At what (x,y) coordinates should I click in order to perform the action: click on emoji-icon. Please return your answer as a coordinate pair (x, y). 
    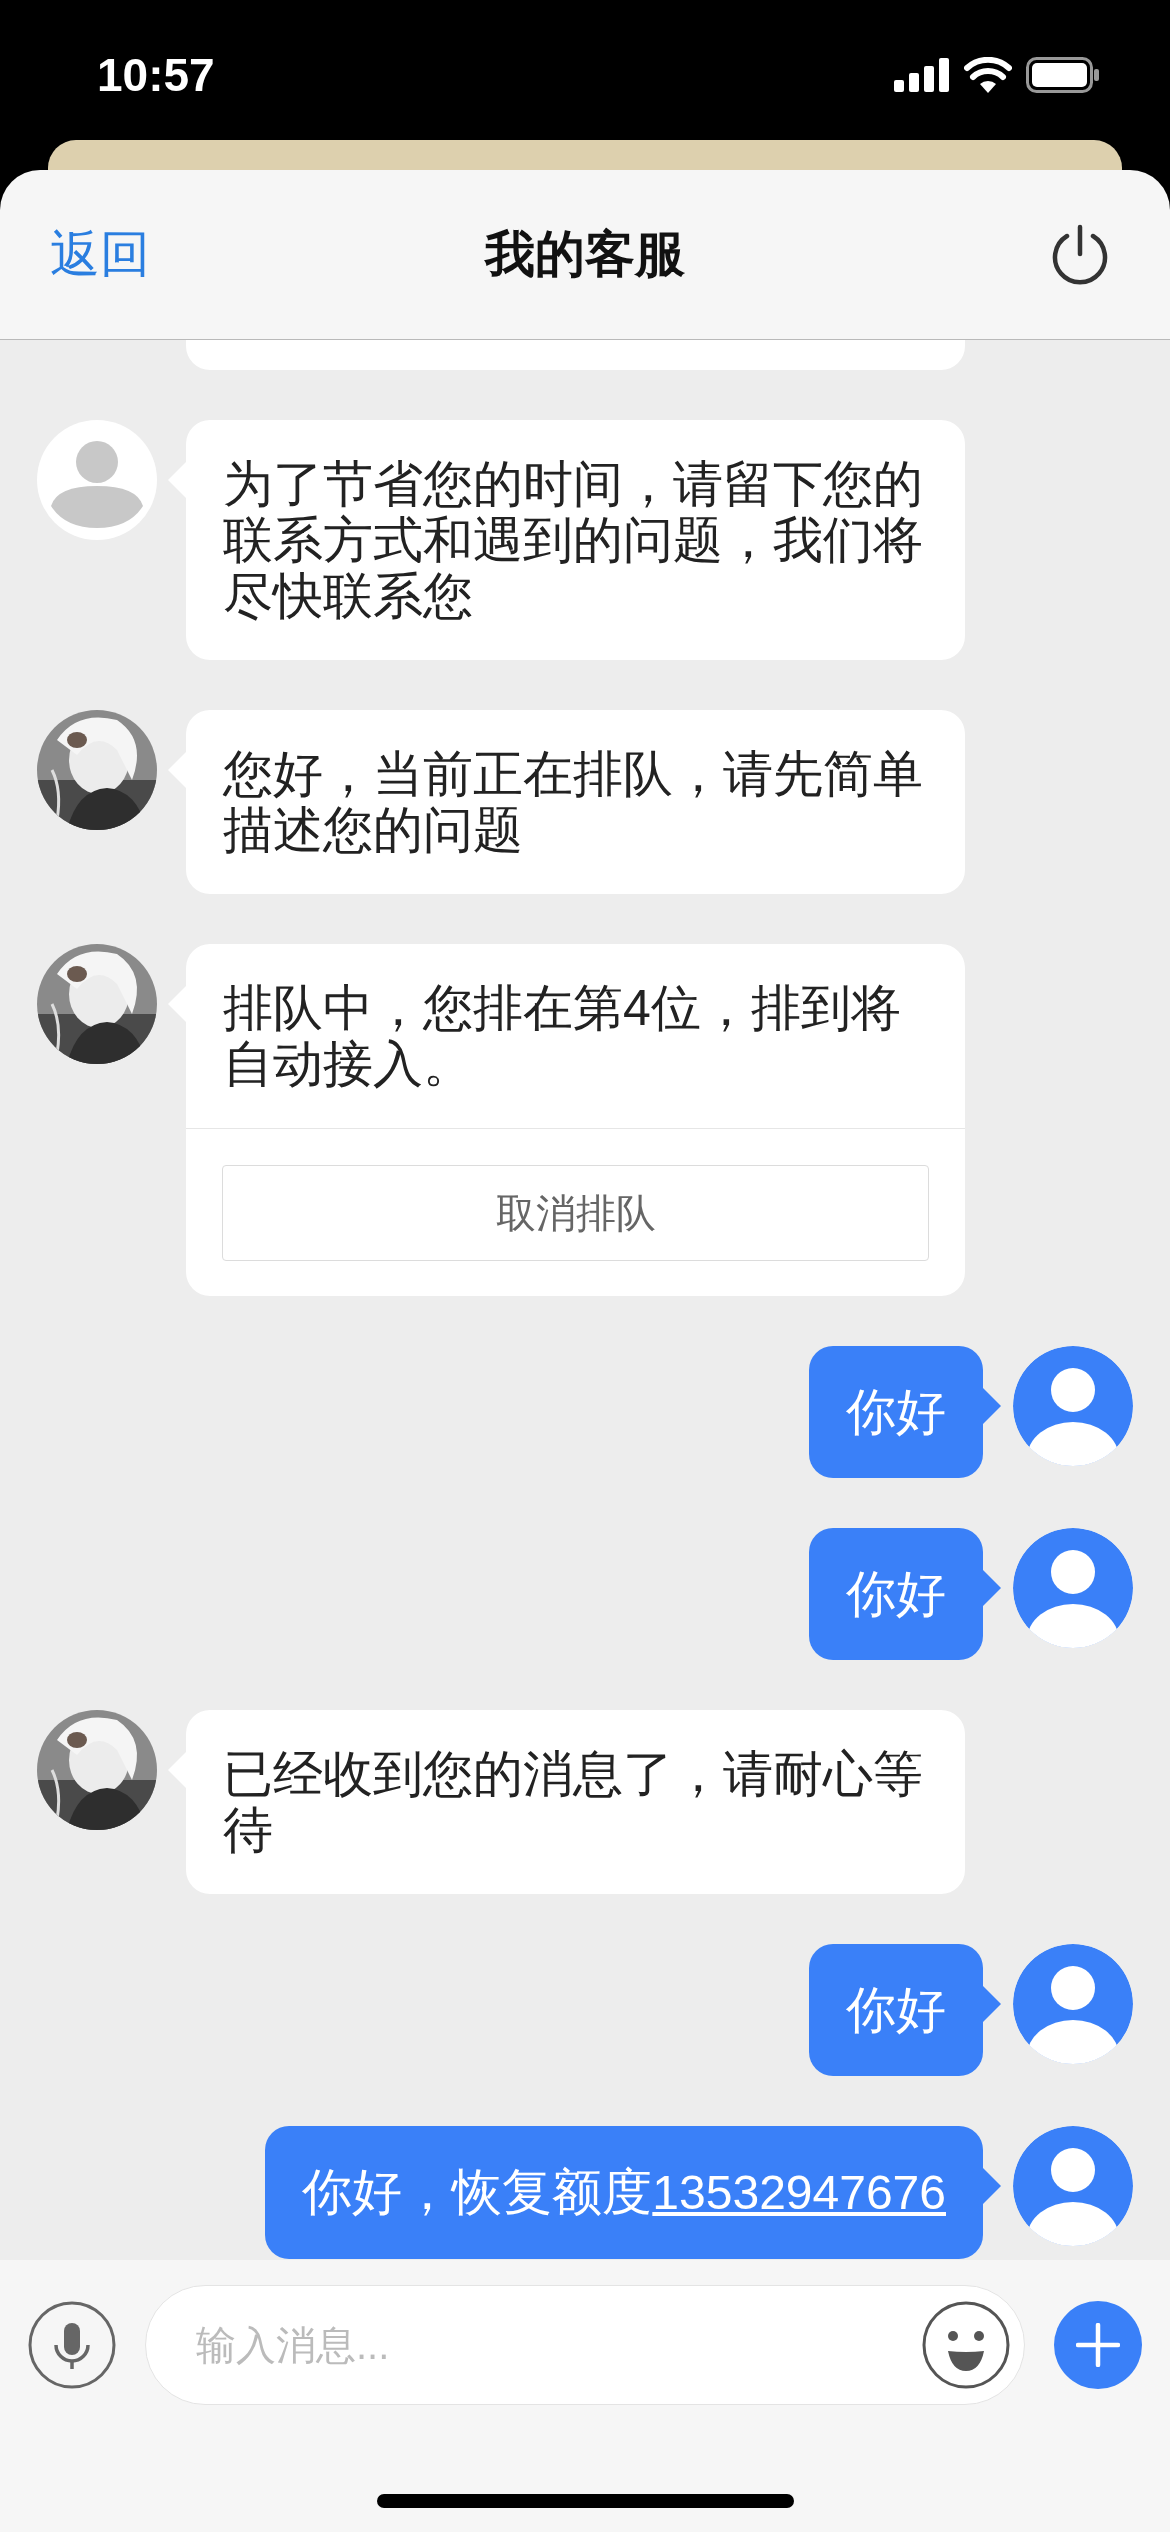
    Looking at the image, I should click on (966, 2345).